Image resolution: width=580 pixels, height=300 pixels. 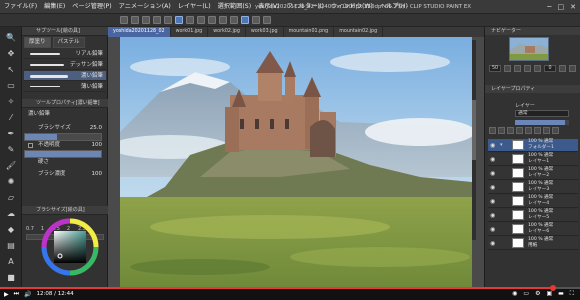 What do you see at coordinates (190, 32) in the screenshot?
I see `canvas-tab: work01.jpg` at bounding box center [190, 32].